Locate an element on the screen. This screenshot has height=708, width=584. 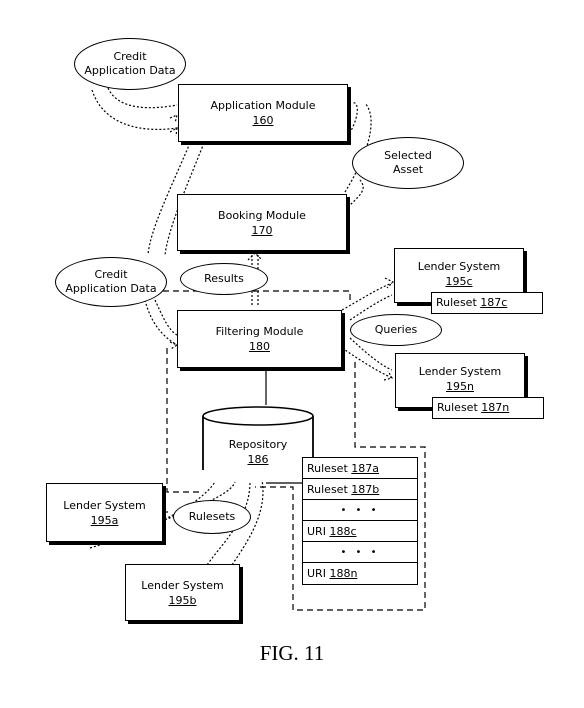
repository-entry-uri-188n: URI 188n is located at coordinates (360, 573).